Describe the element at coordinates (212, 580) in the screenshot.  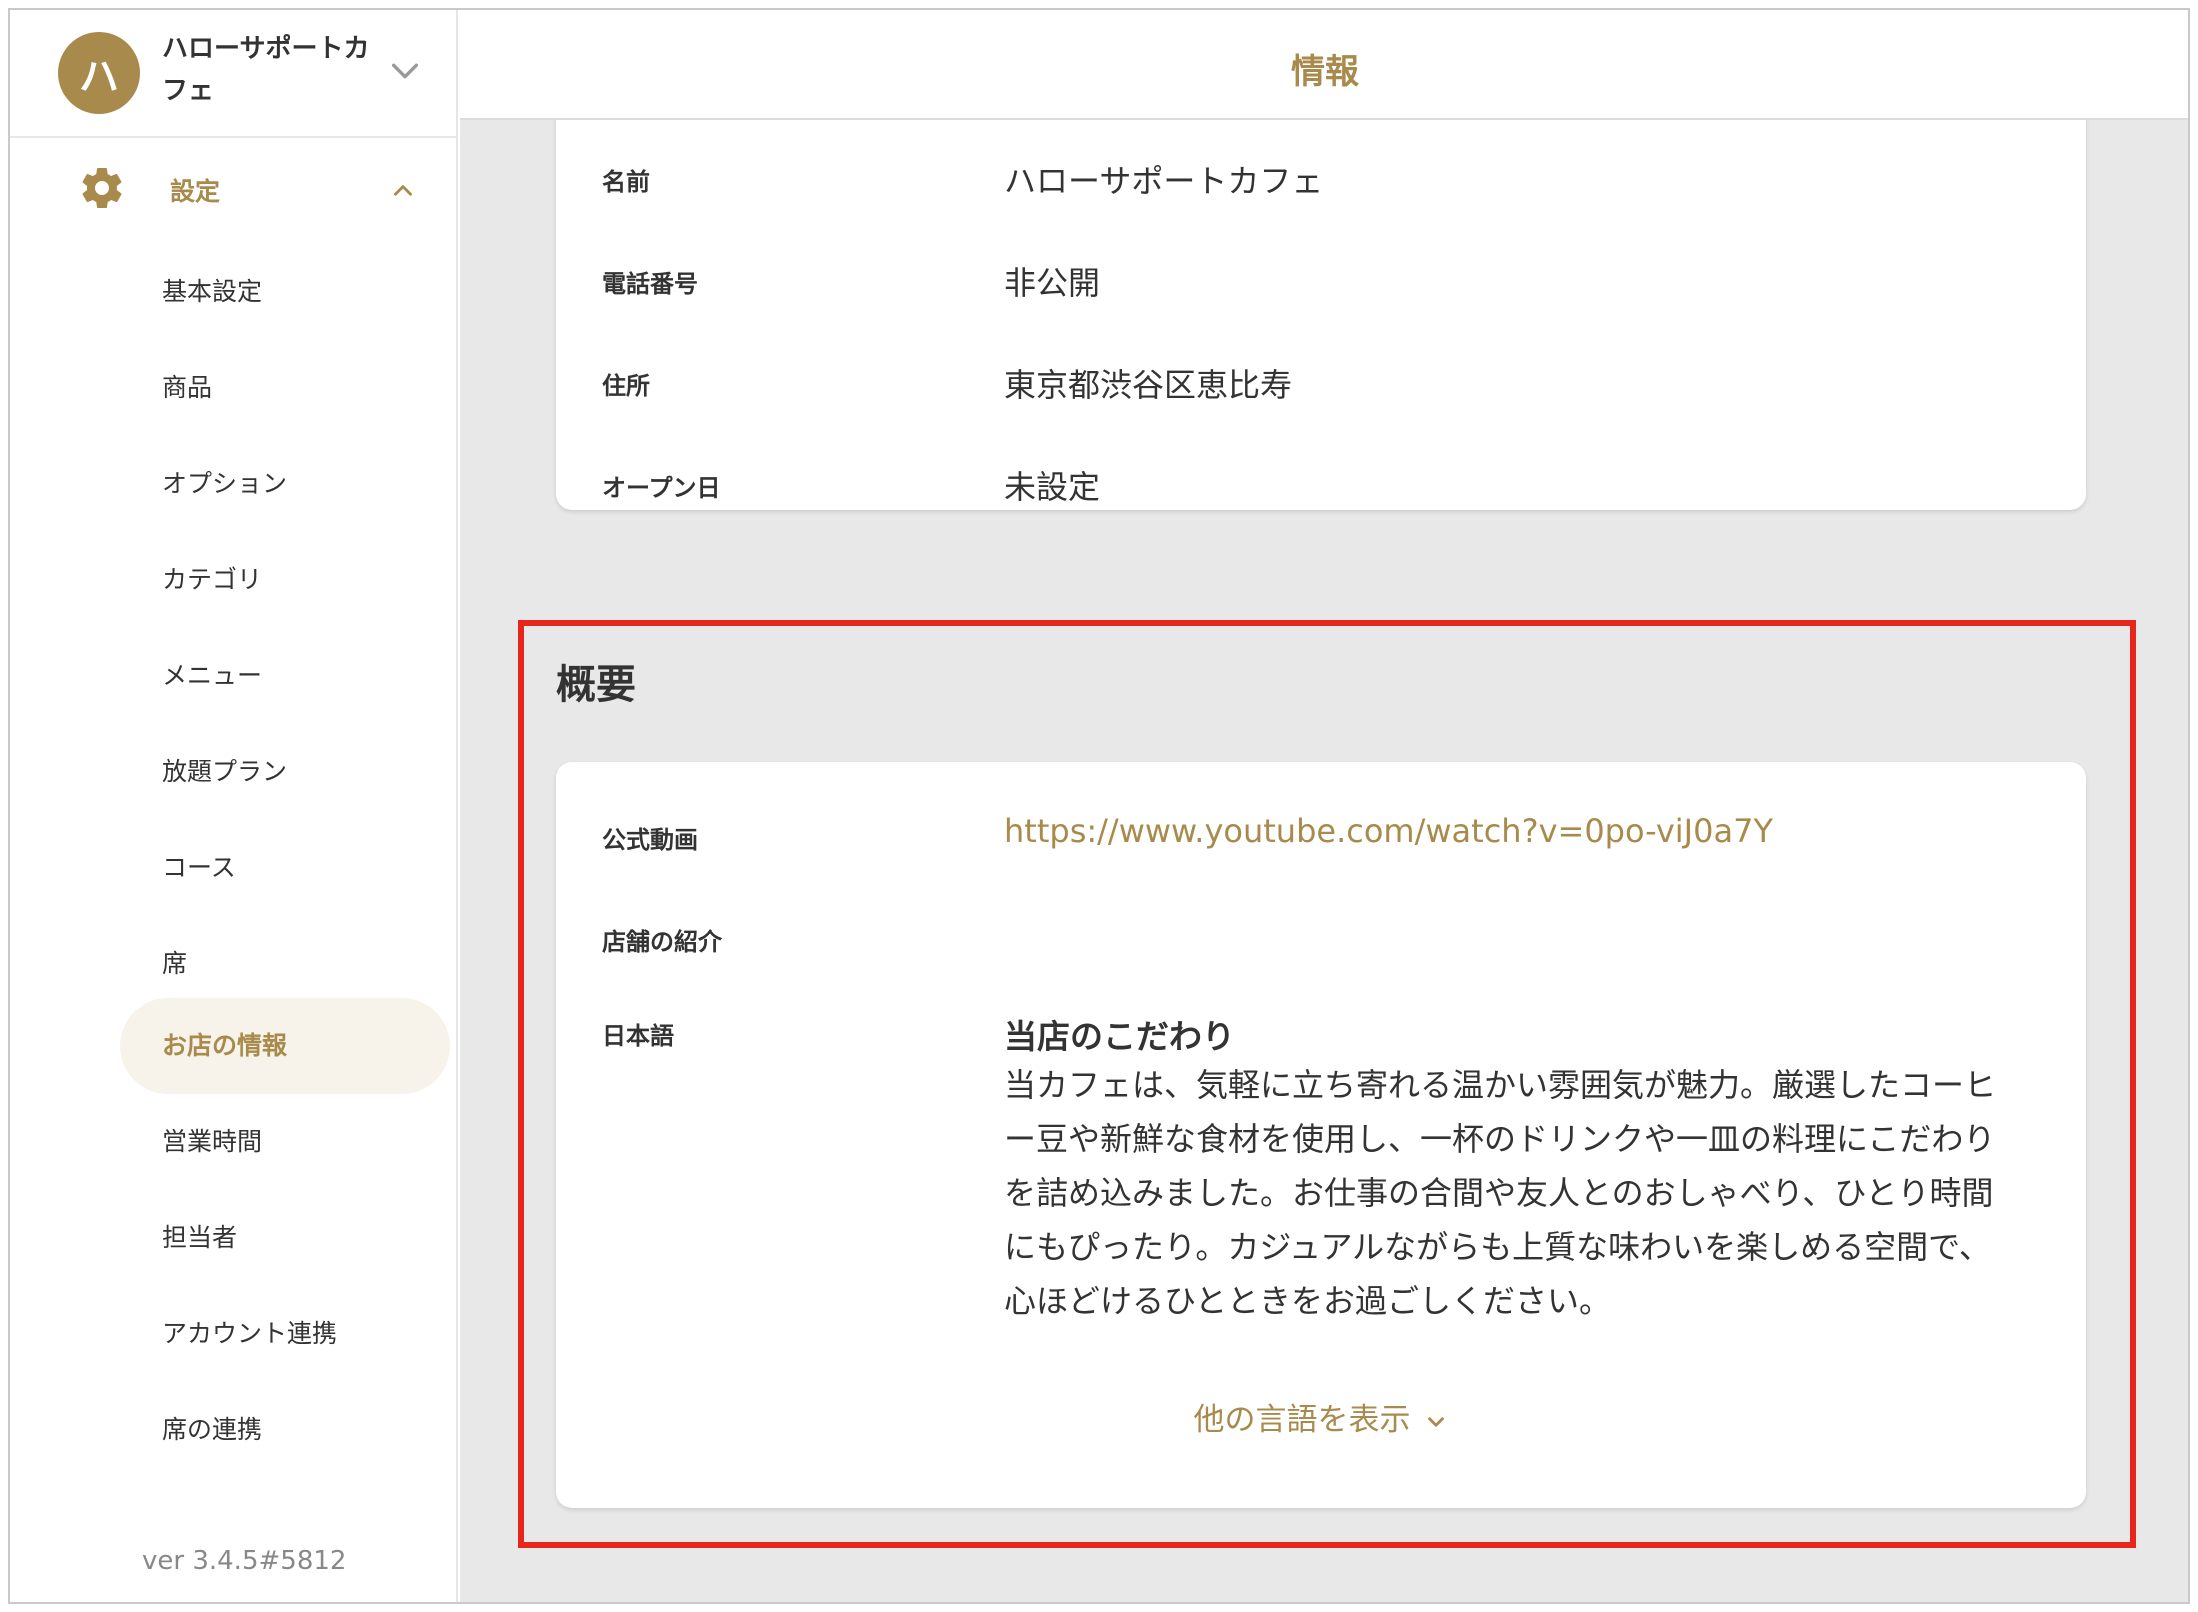
I see `sidebar-item-categories: カテゴリ` at that location.